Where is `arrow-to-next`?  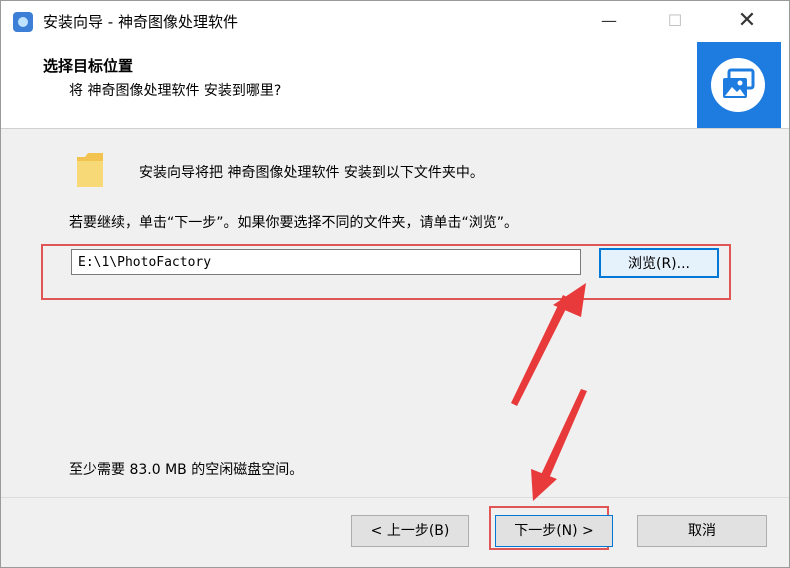 arrow-to-next is located at coordinates (559, 445).